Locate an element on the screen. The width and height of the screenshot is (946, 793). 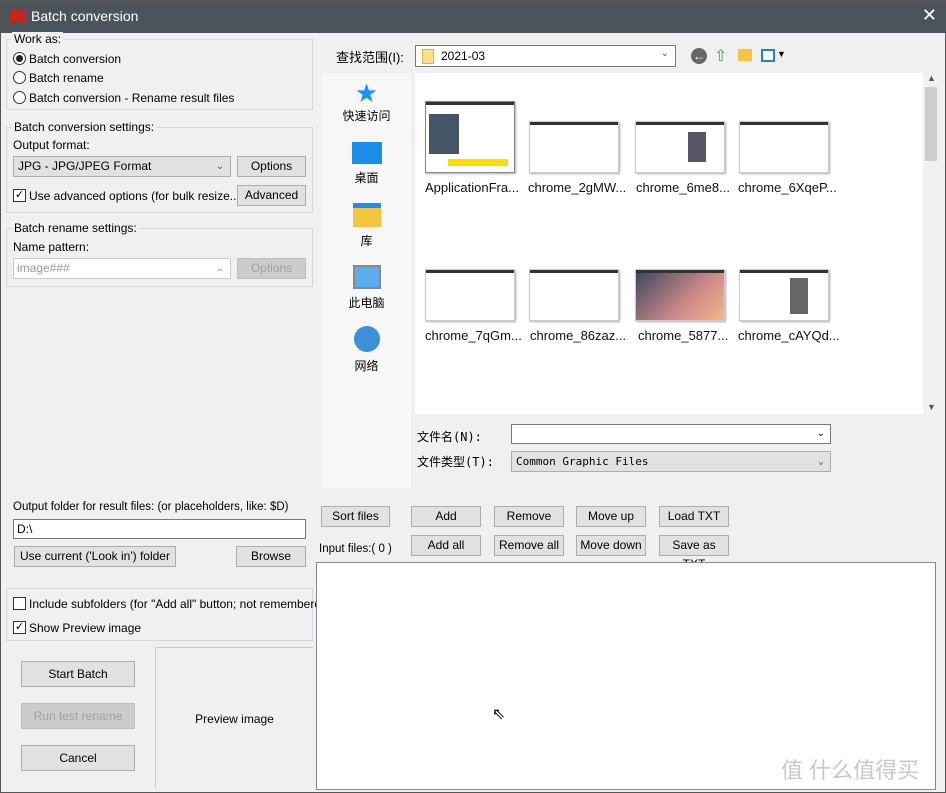
add-all-button: Add all is located at coordinates (446, 545).